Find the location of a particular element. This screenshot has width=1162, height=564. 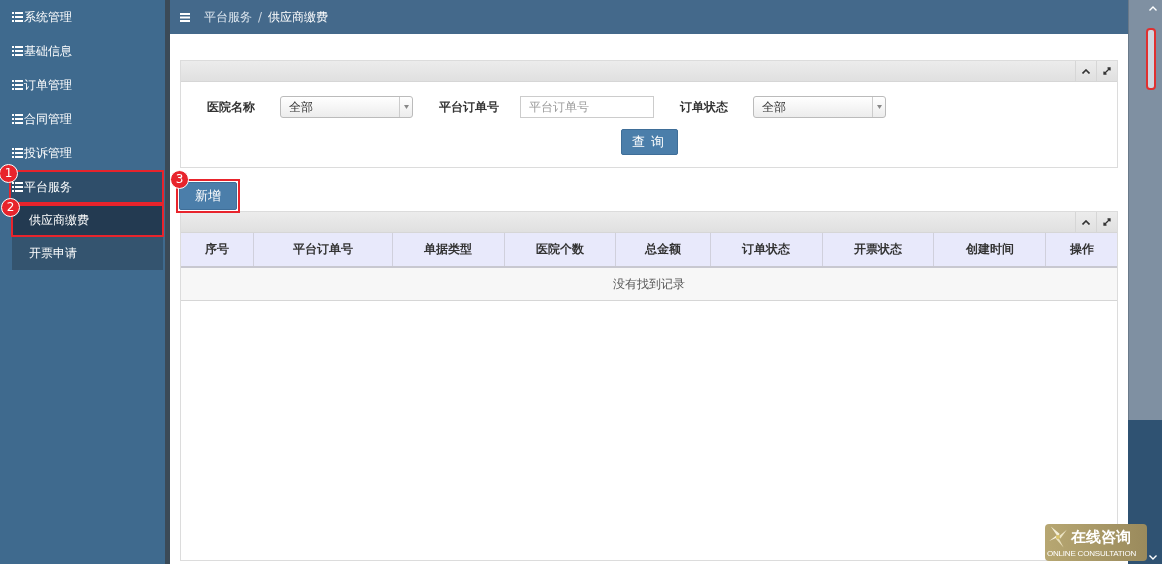

sidebar-item: 合同管理 is located at coordinates (86, 119).